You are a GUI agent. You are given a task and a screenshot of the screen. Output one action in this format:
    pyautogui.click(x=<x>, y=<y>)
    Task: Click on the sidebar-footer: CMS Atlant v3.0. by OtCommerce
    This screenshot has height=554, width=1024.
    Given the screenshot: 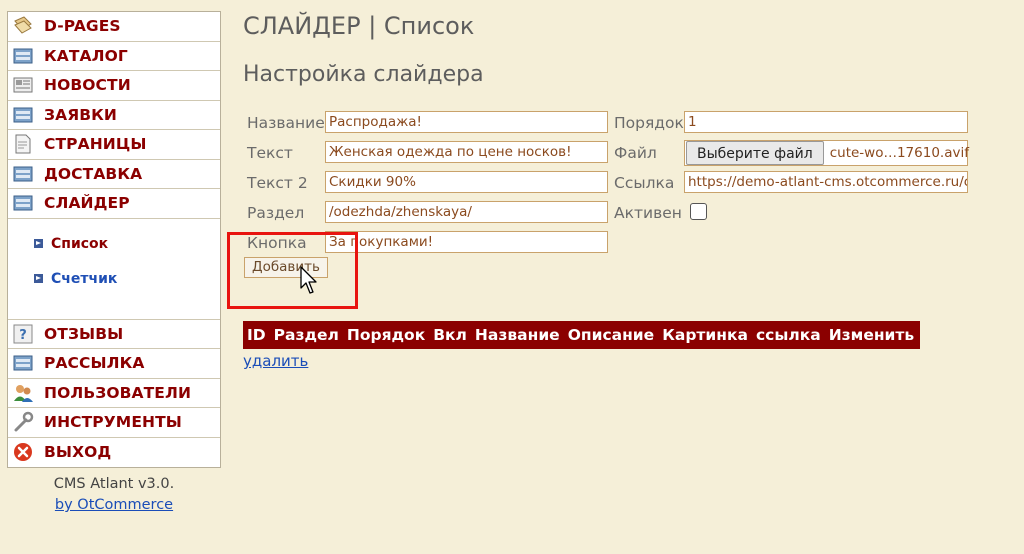 What is the action you would take?
    pyautogui.click(x=114, y=495)
    